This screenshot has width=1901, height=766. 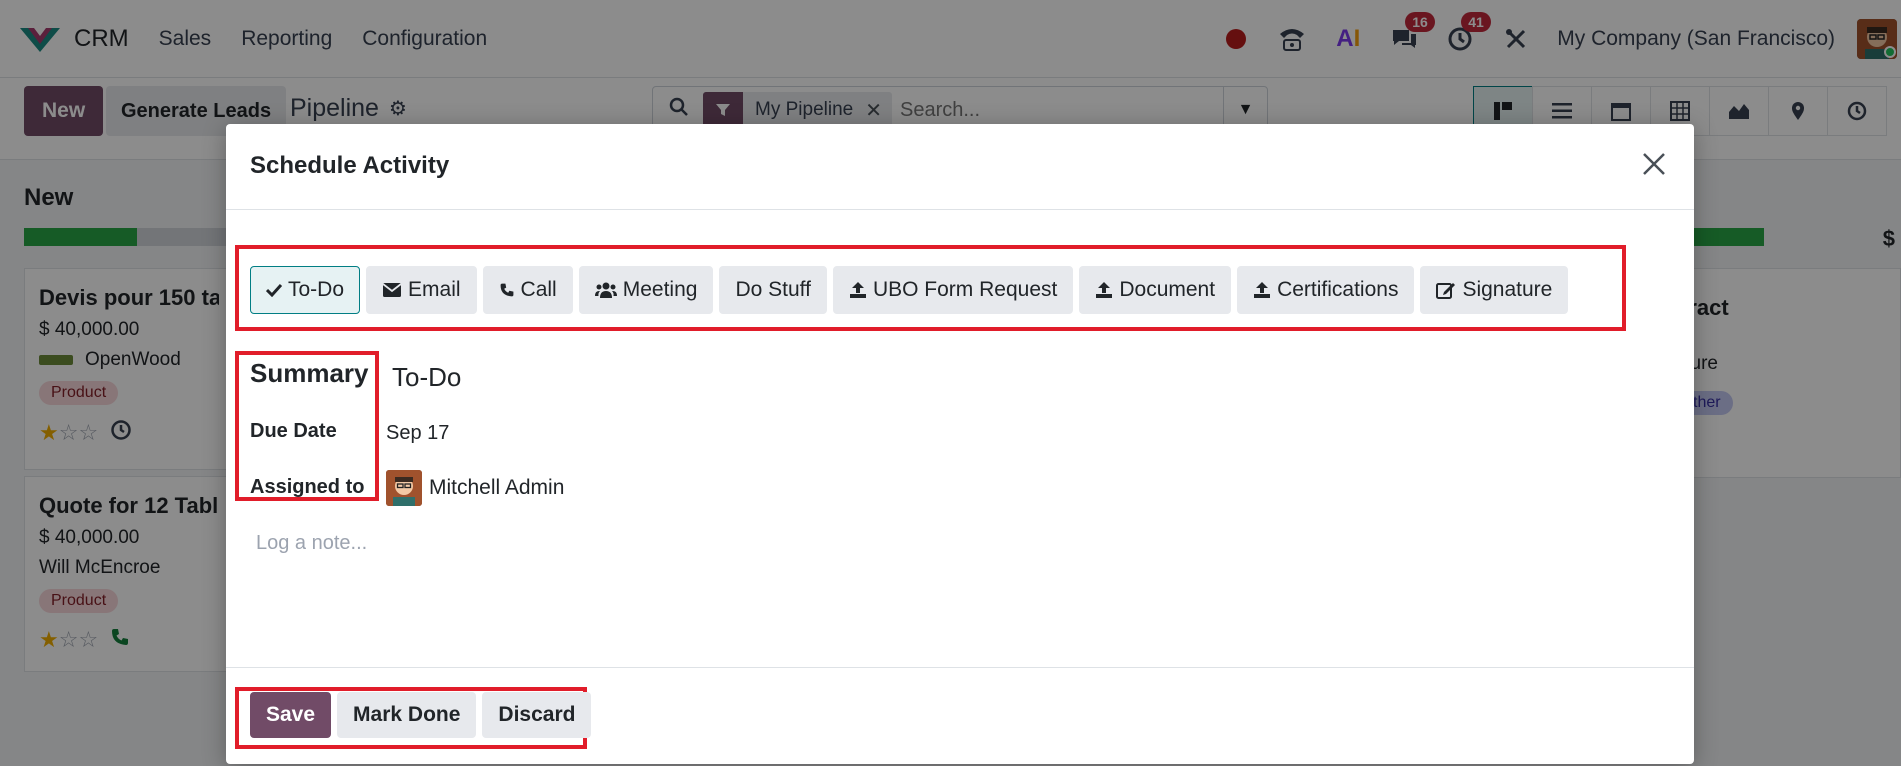 I want to click on activity-type-label: UBO Form Request, so click(x=965, y=289).